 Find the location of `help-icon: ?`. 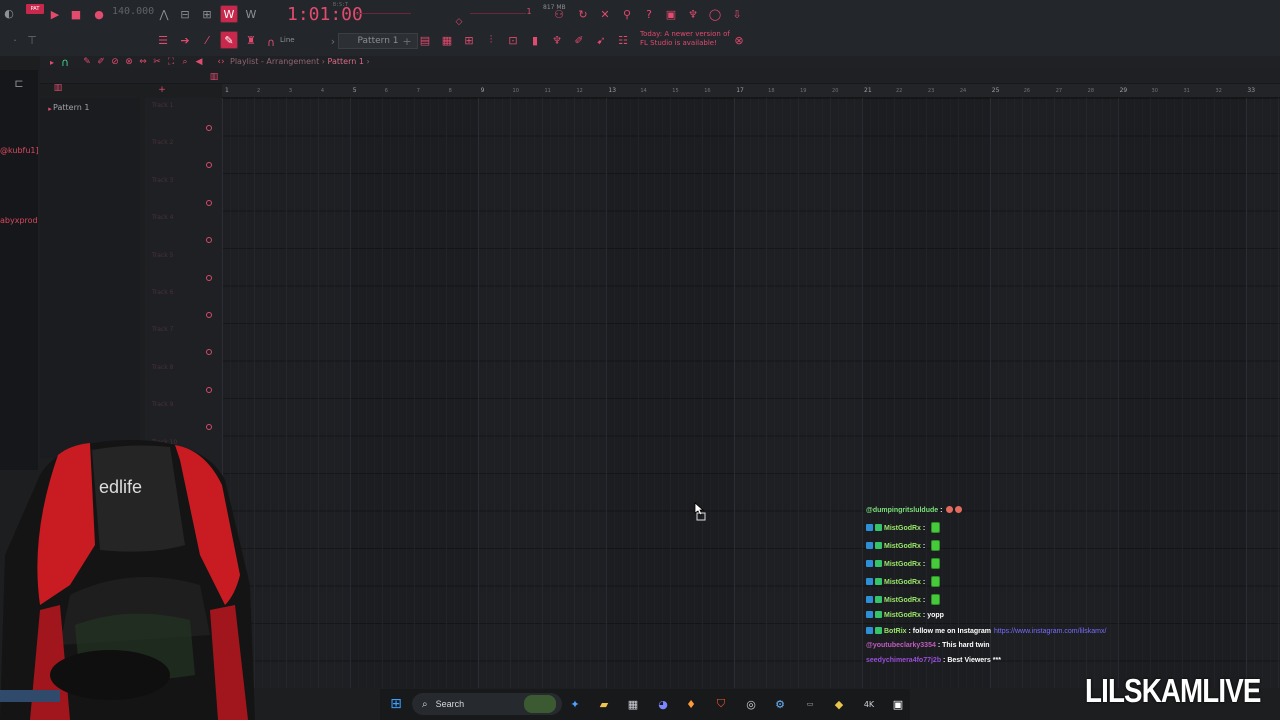

help-icon: ? is located at coordinates (649, 14).